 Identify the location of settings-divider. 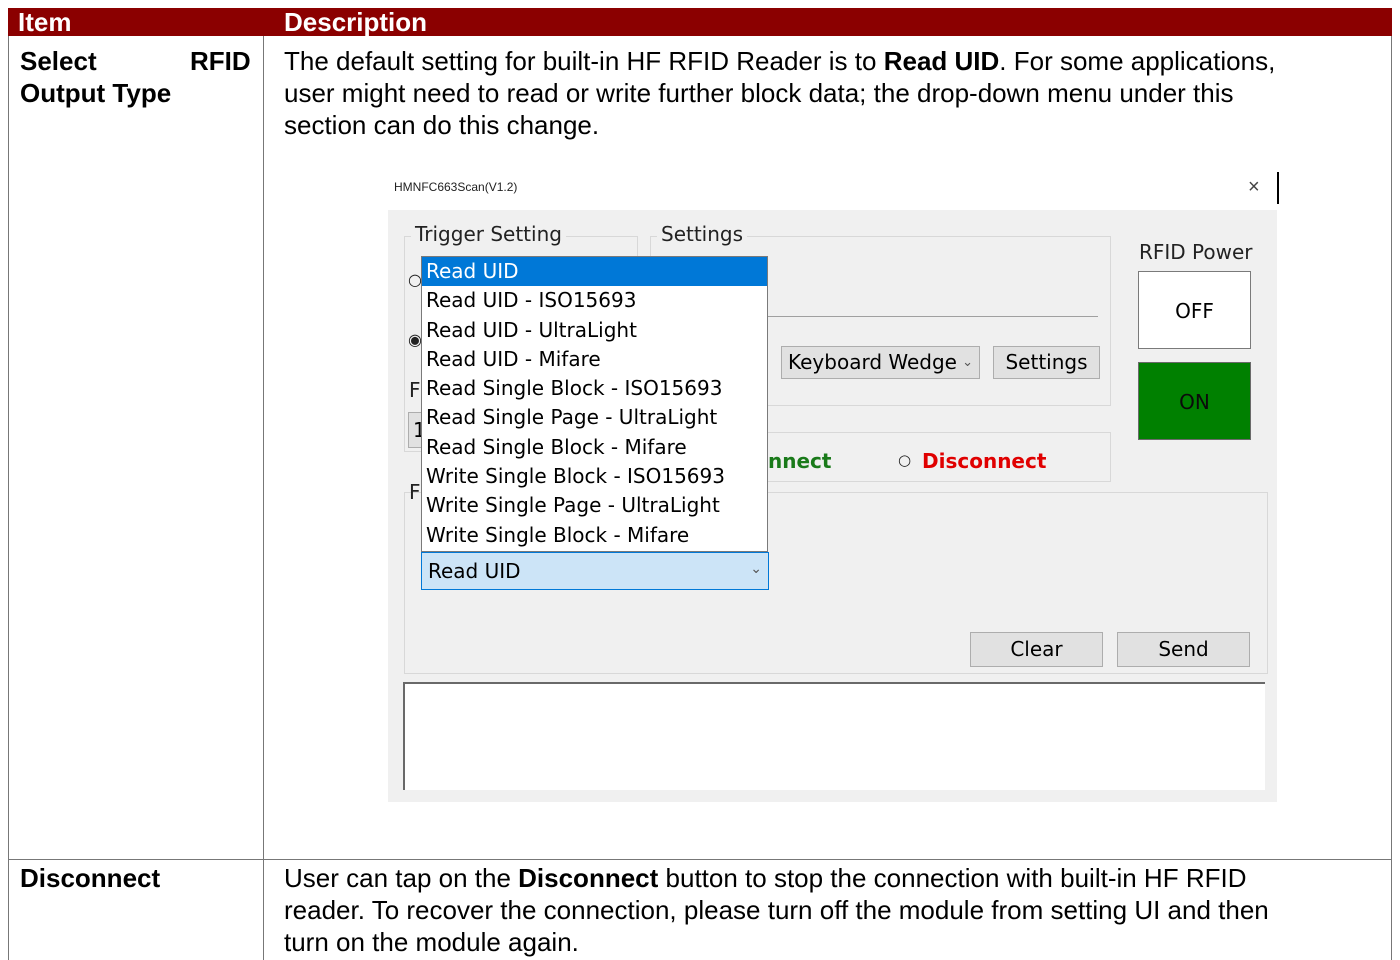
(933, 316).